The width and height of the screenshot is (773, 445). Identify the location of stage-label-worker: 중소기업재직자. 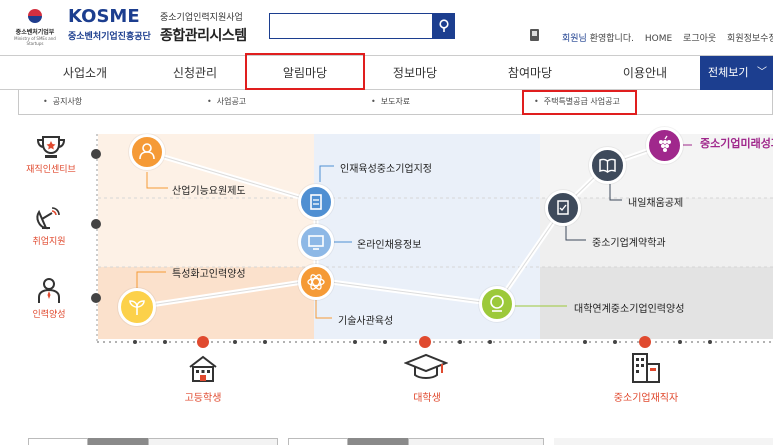
(646, 398).